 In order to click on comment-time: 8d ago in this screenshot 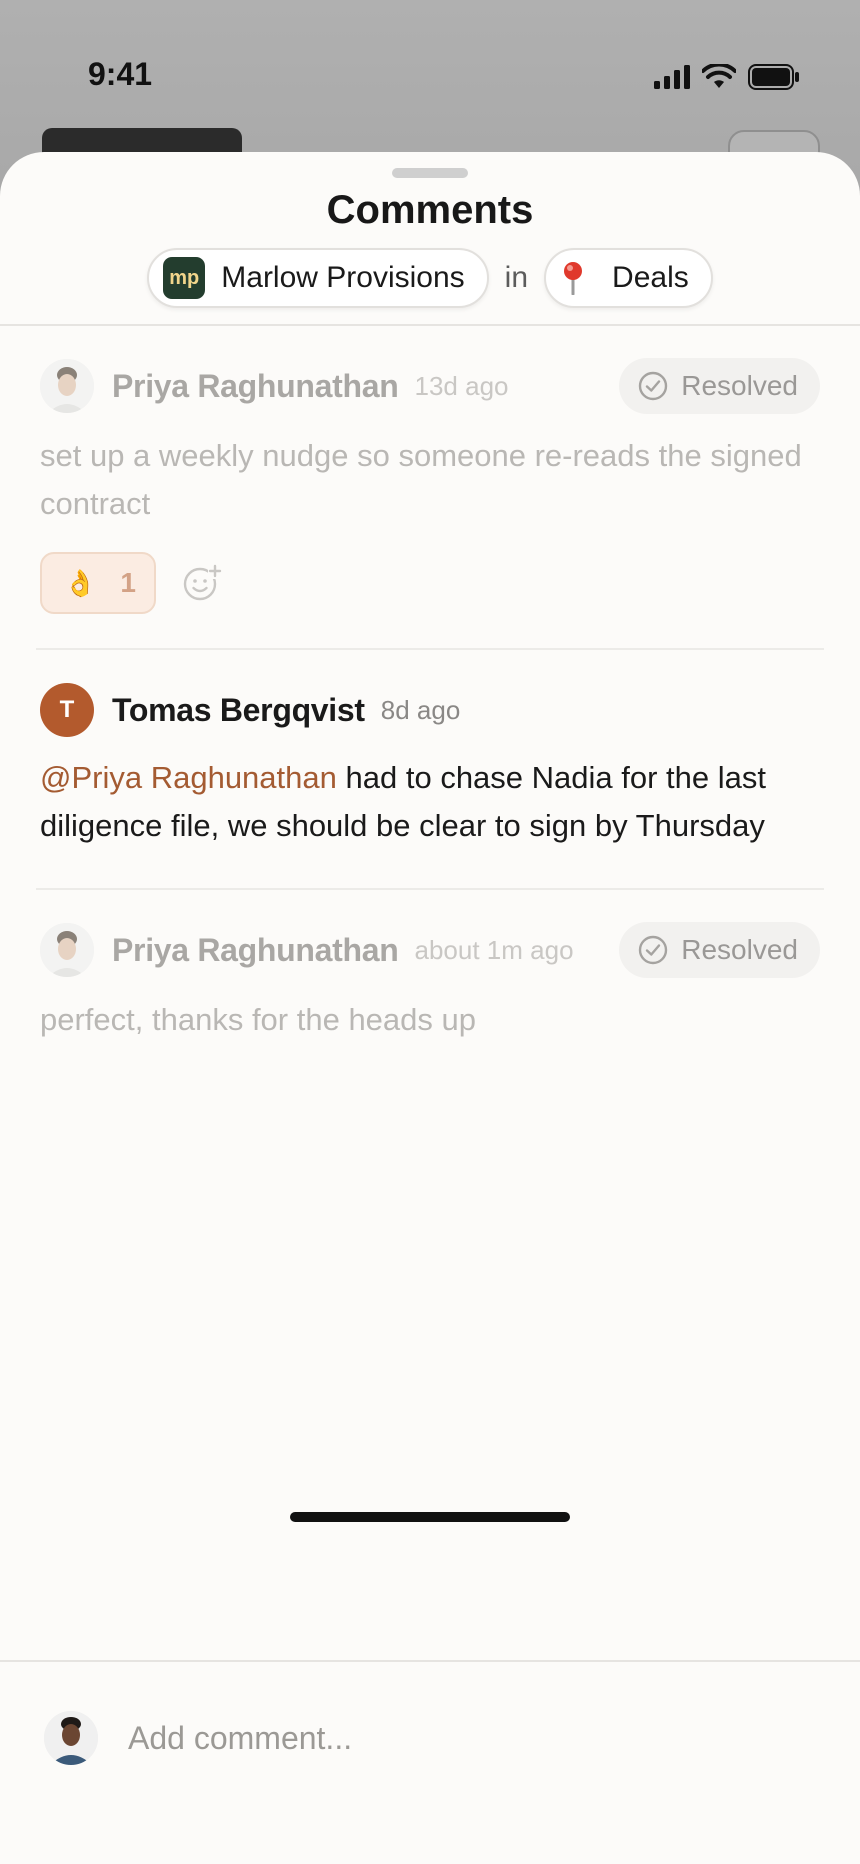, I will do `click(420, 709)`.